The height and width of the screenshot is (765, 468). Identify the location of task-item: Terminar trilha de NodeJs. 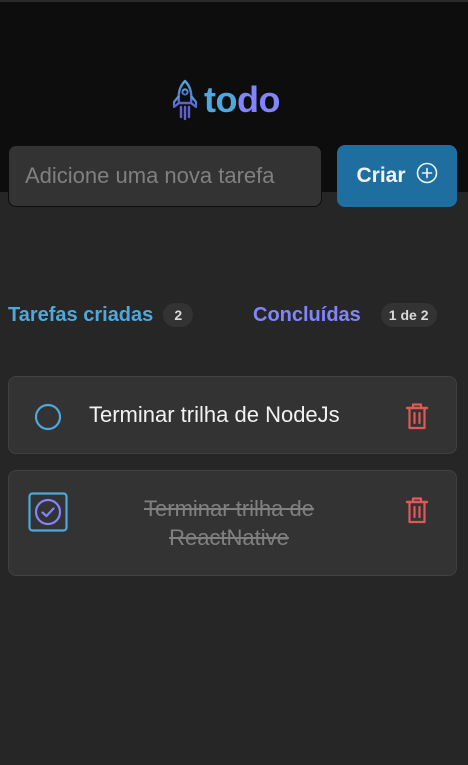
(232, 415).